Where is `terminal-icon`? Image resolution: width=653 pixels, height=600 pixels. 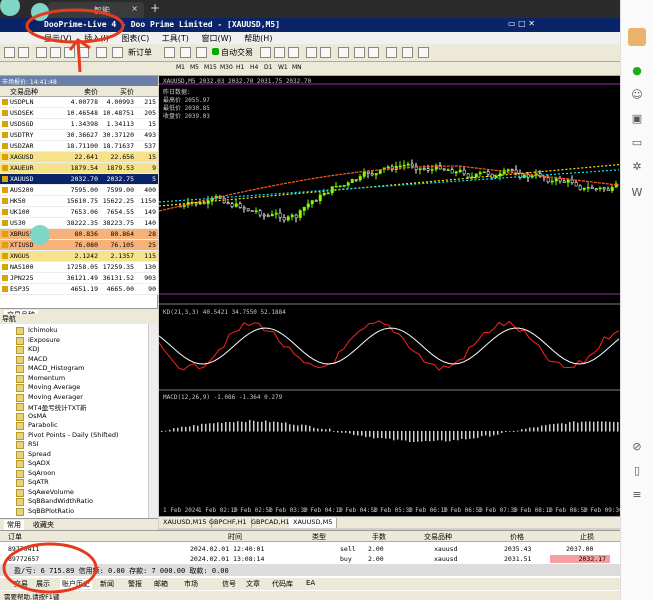 terminal-icon is located at coordinates (83, 52).